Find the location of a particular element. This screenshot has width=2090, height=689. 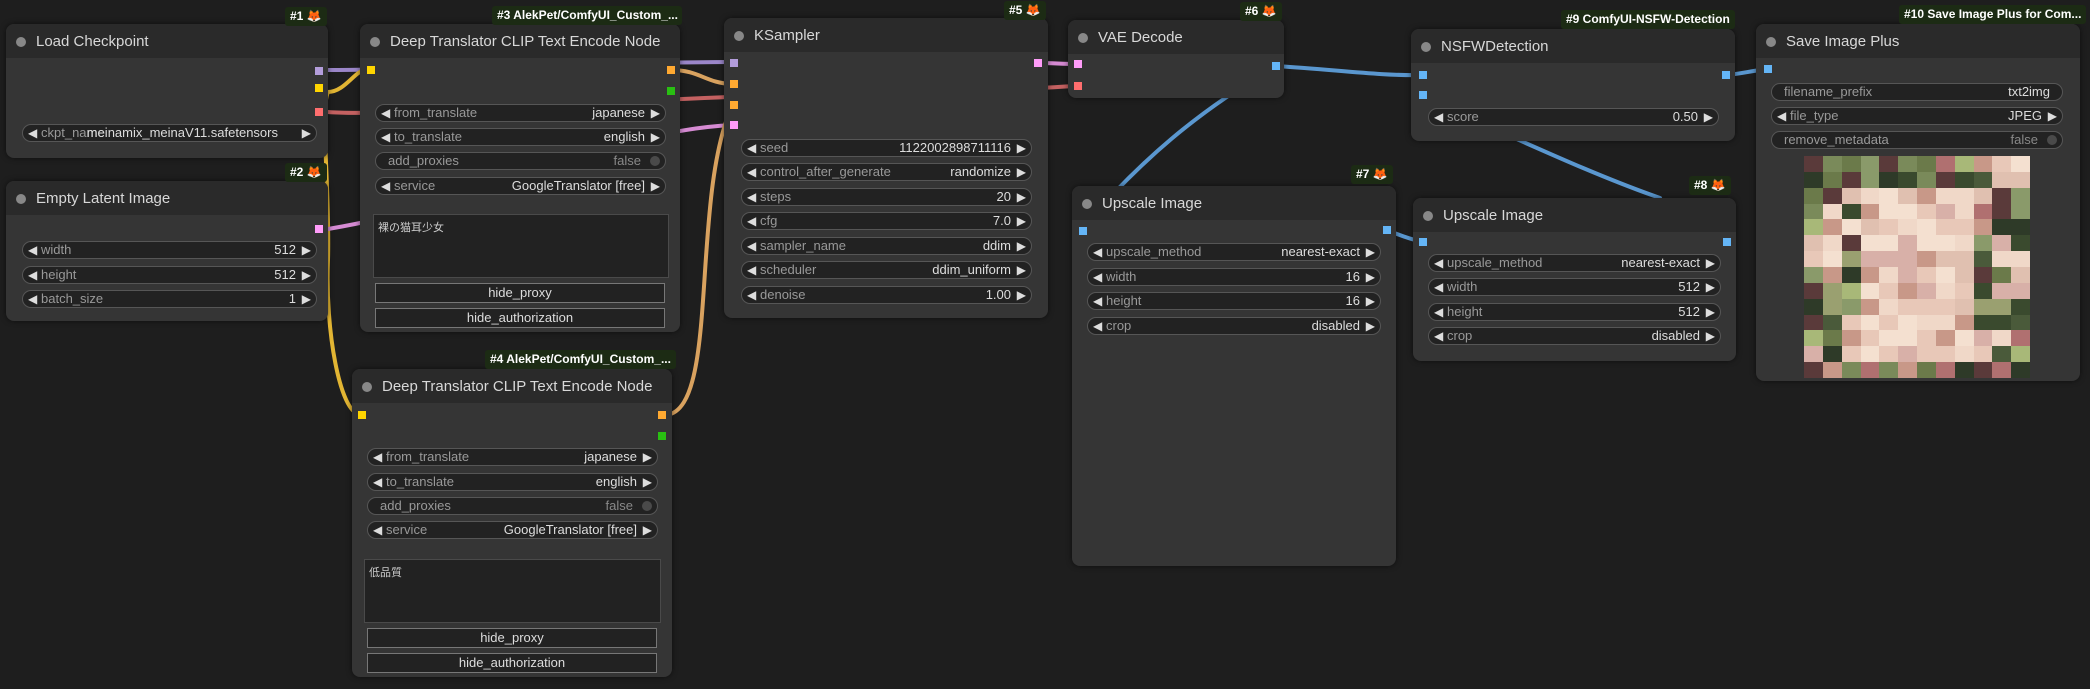

input-slot-alternative-image is located at coordinates (1423, 95).